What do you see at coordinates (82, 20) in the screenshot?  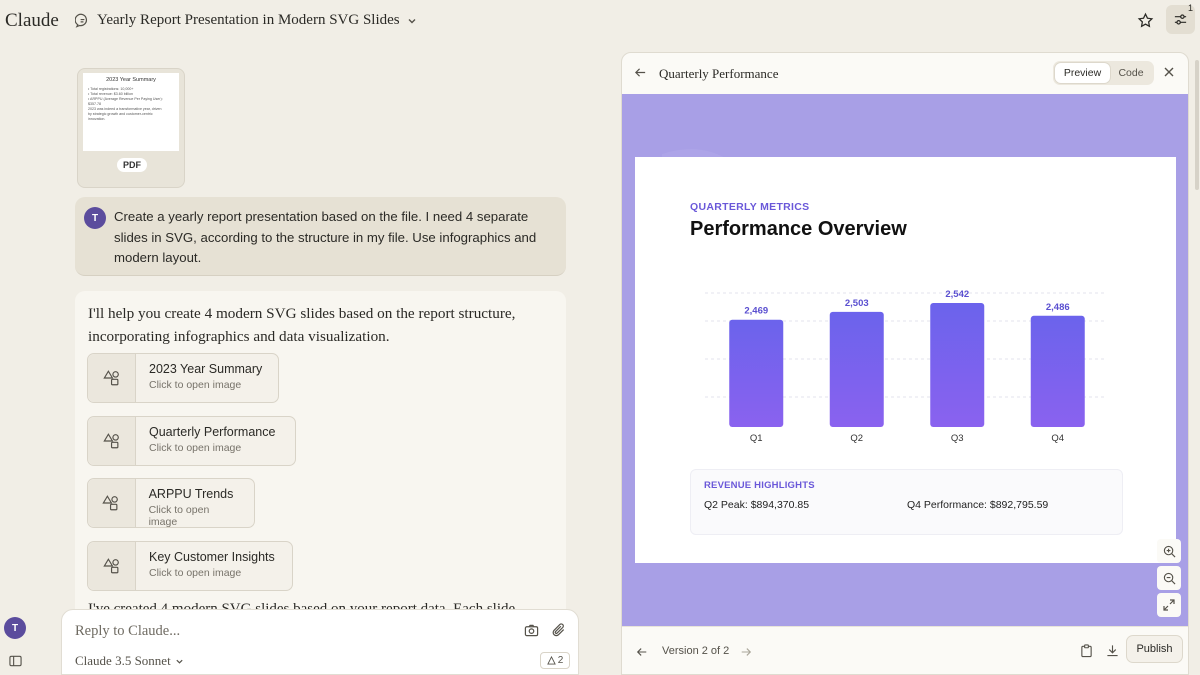 I see `chat-bubble-icon` at bounding box center [82, 20].